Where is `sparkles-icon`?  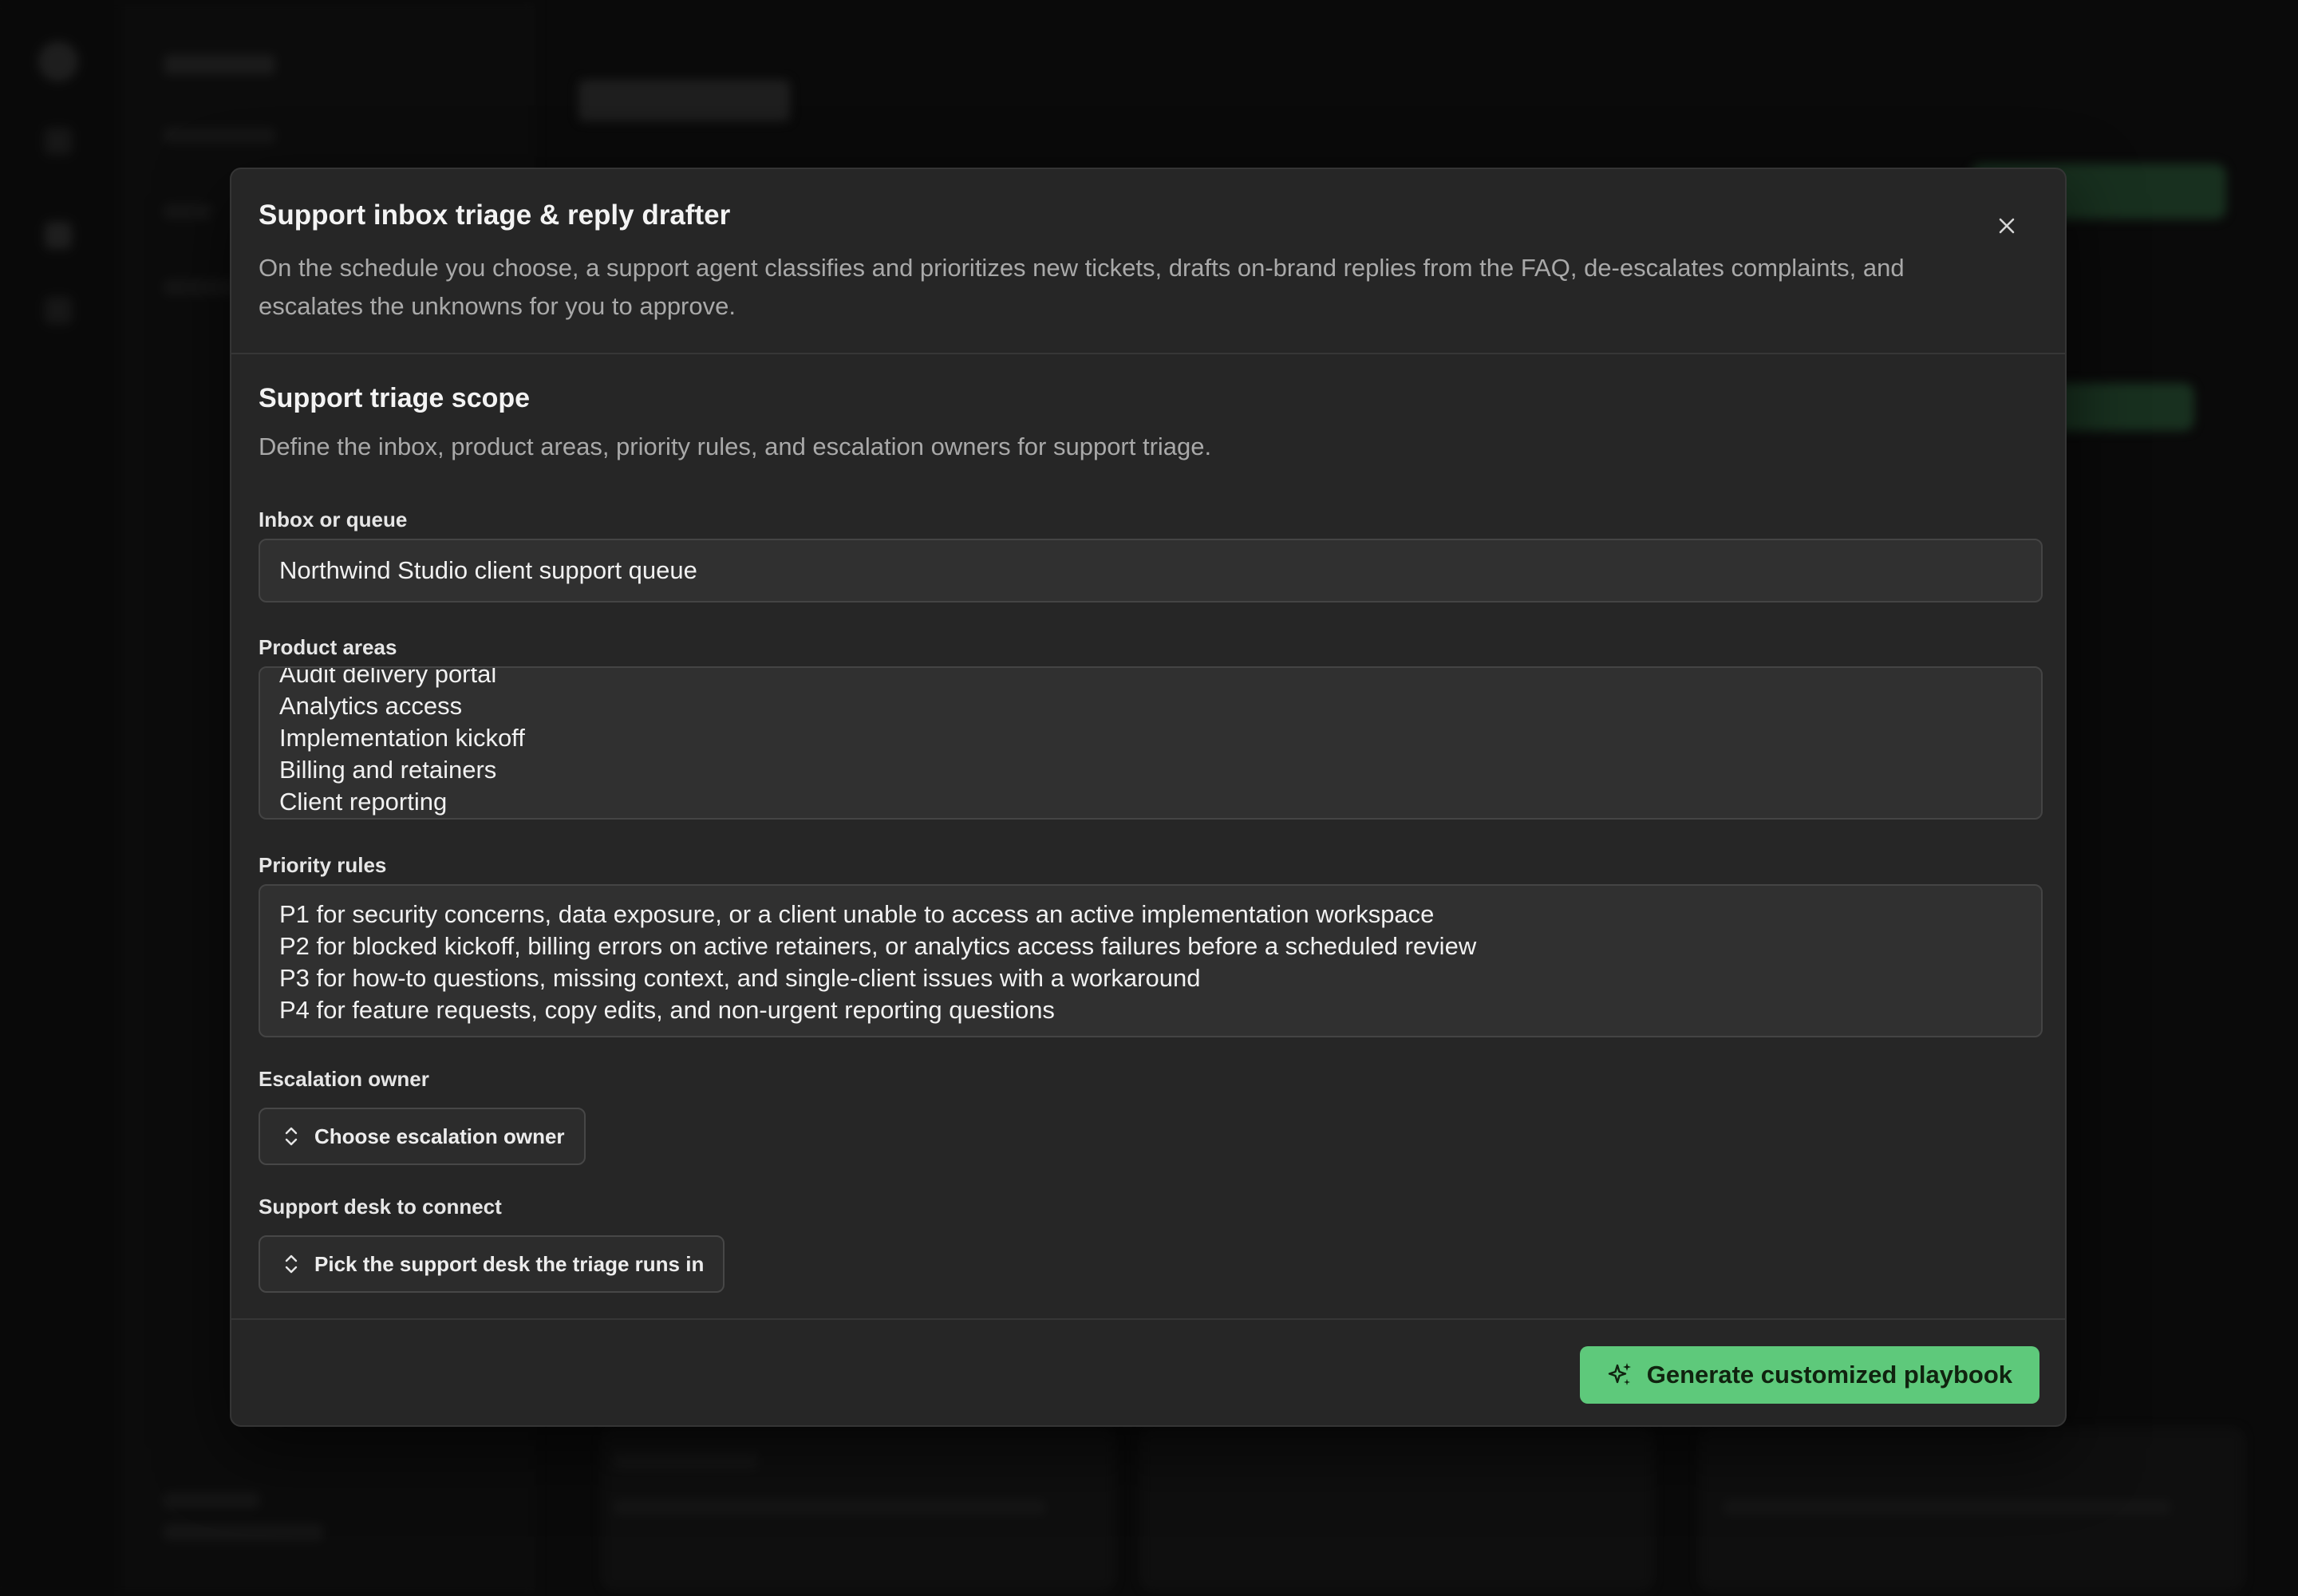 sparkles-icon is located at coordinates (1620, 1374).